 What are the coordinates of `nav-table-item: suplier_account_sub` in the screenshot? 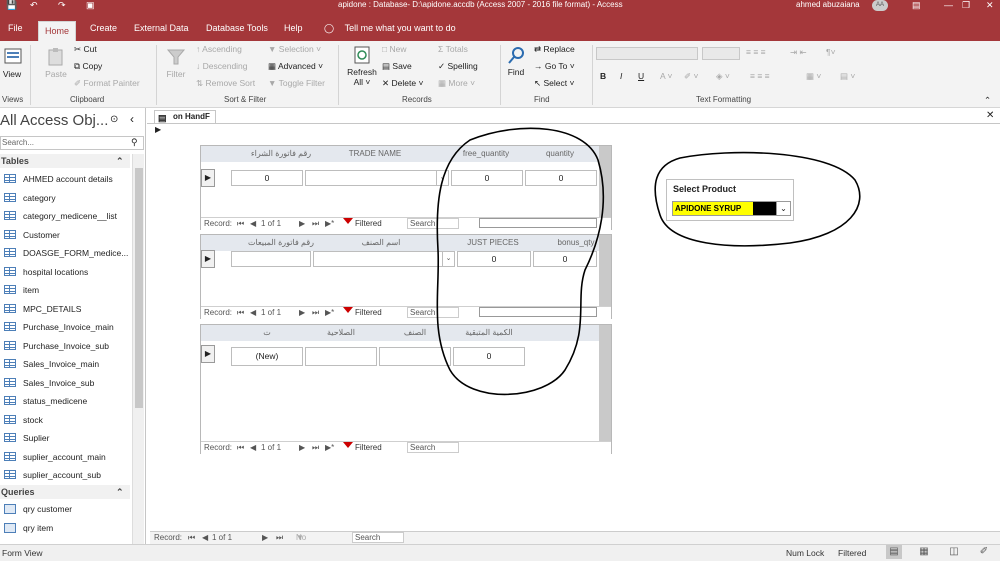 It's located at (66, 475).